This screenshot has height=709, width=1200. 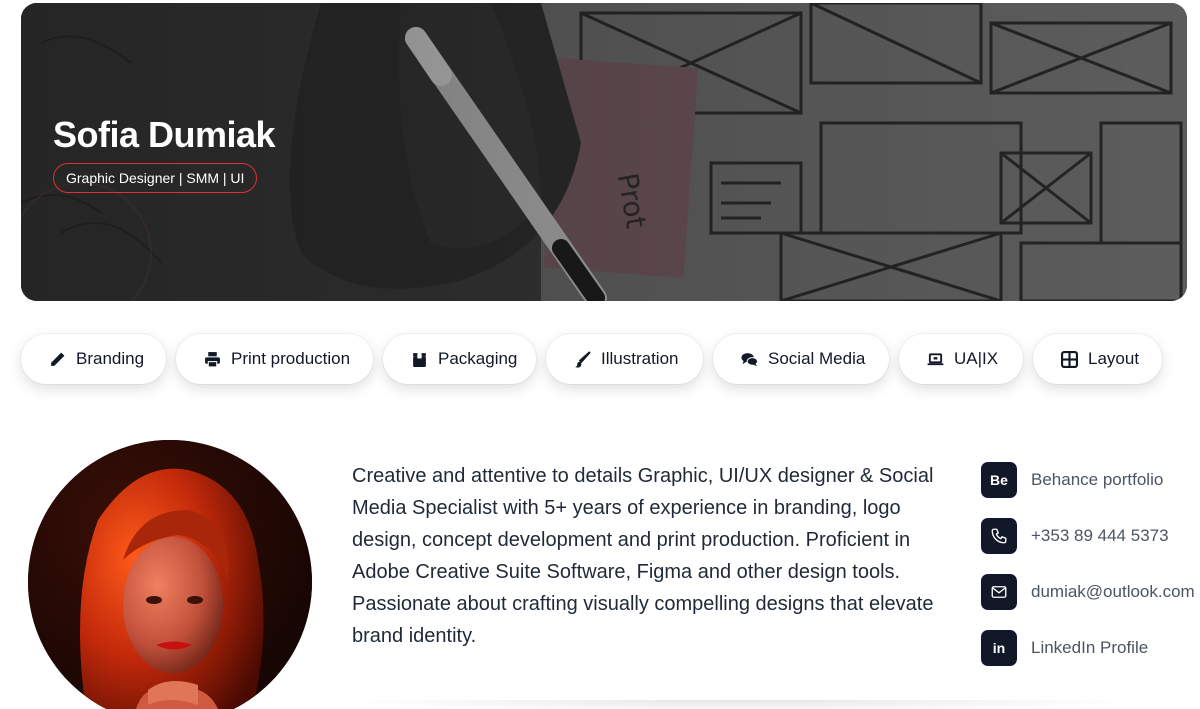 I want to click on contact-email: dumiak@outlook.com, so click(x=1088, y=592).